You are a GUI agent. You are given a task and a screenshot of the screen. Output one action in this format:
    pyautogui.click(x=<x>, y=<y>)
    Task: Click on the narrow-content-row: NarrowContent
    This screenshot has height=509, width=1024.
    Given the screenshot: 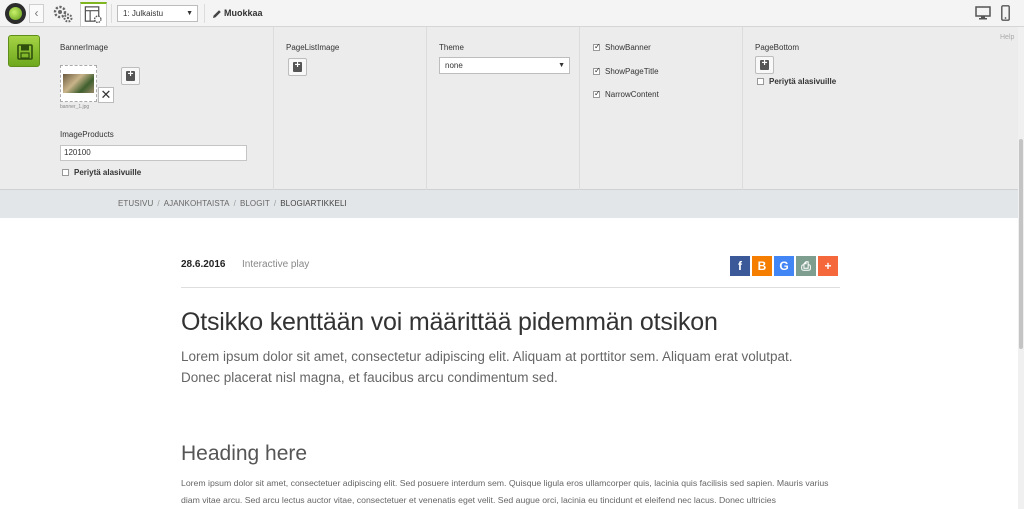 What is the action you would take?
    pyautogui.click(x=626, y=94)
    